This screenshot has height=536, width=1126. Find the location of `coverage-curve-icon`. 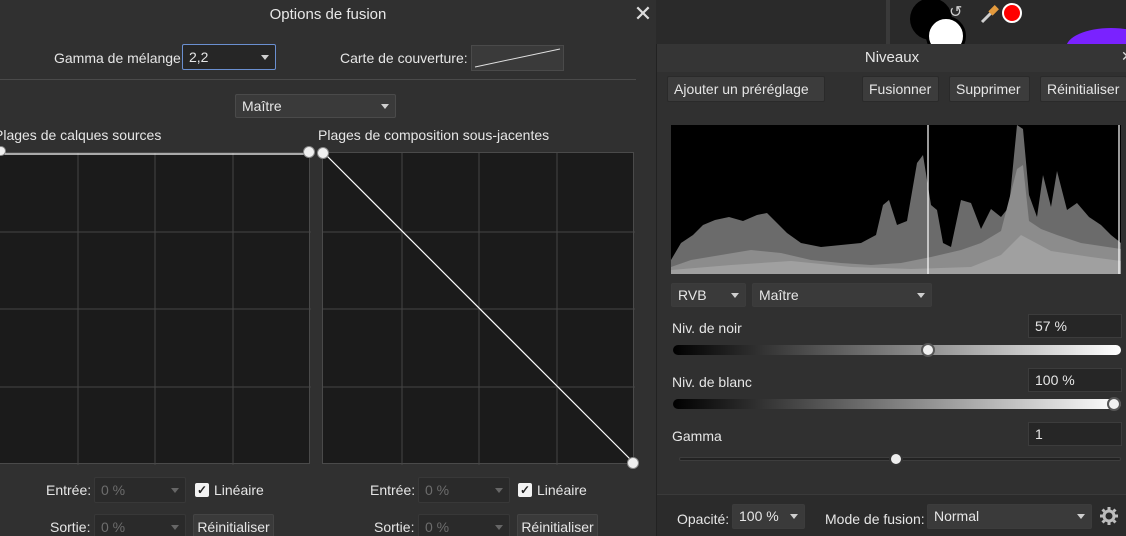

coverage-curve-icon is located at coordinates (517, 58).